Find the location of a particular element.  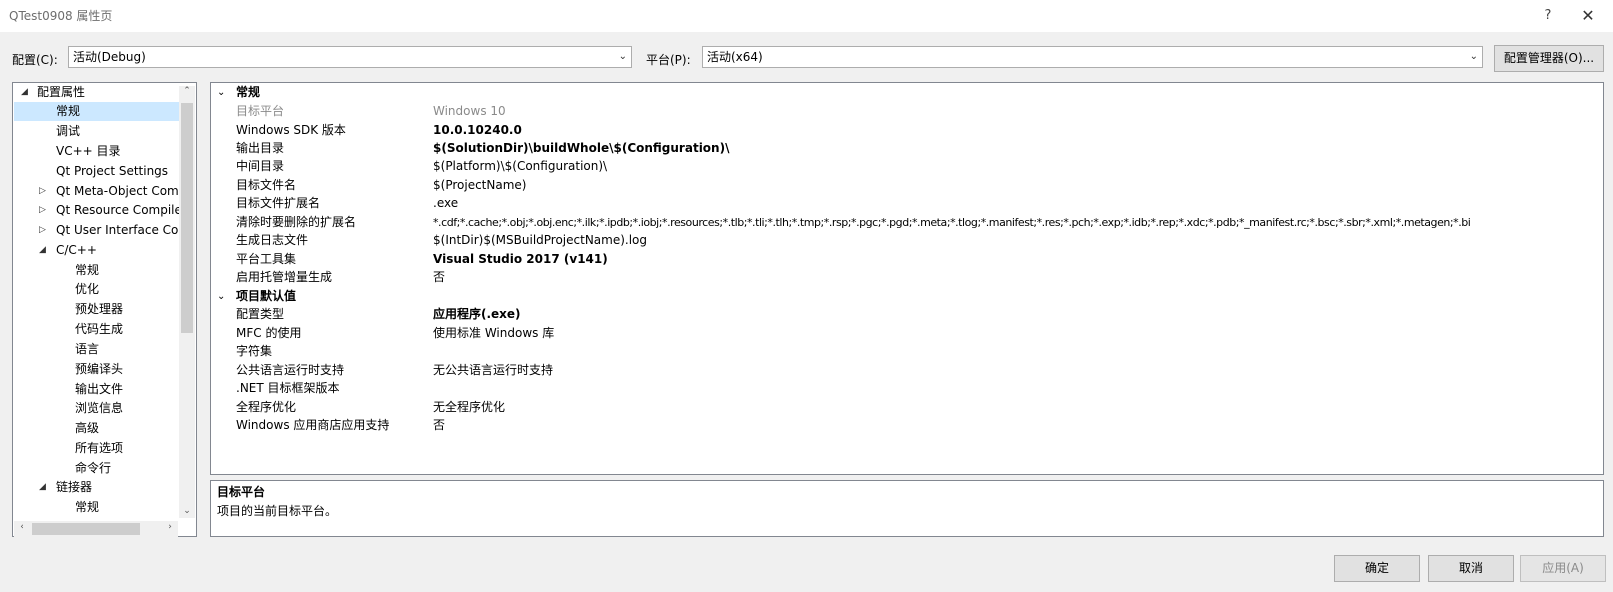

platform-label: 平台(P): is located at coordinates (668, 60).